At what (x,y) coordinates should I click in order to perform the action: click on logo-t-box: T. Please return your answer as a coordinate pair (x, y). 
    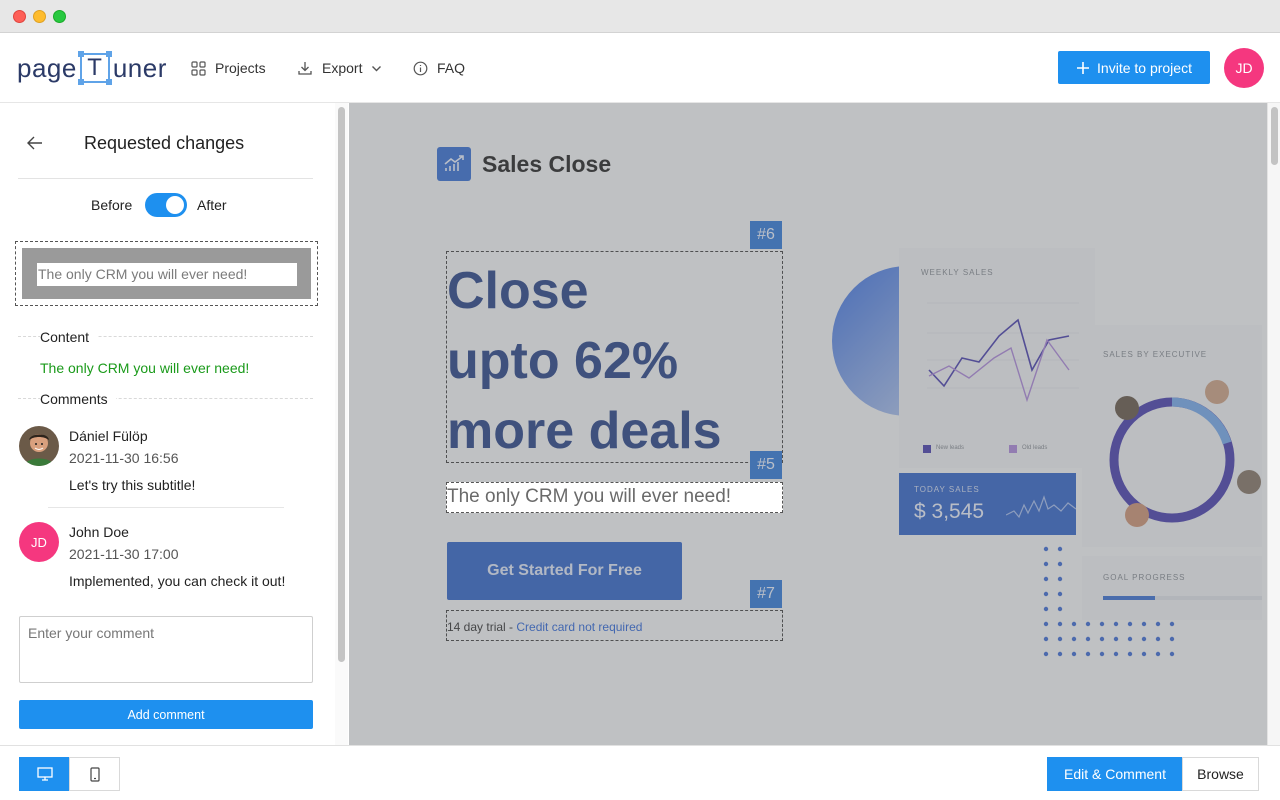
    Looking at the image, I should click on (94, 68).